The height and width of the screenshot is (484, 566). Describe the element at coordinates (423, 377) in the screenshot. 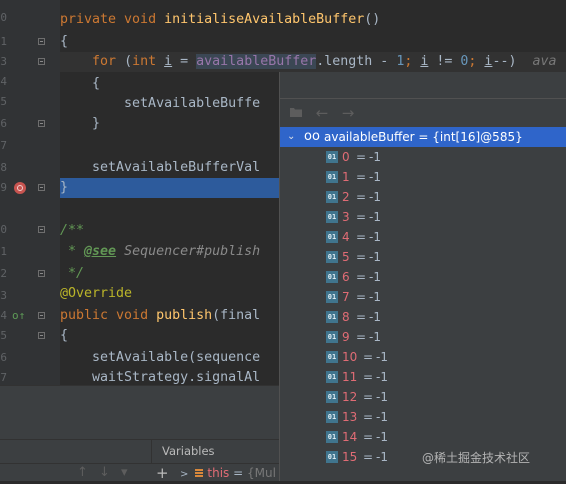

I see `tree-item: 01 11 = -1` at that location.